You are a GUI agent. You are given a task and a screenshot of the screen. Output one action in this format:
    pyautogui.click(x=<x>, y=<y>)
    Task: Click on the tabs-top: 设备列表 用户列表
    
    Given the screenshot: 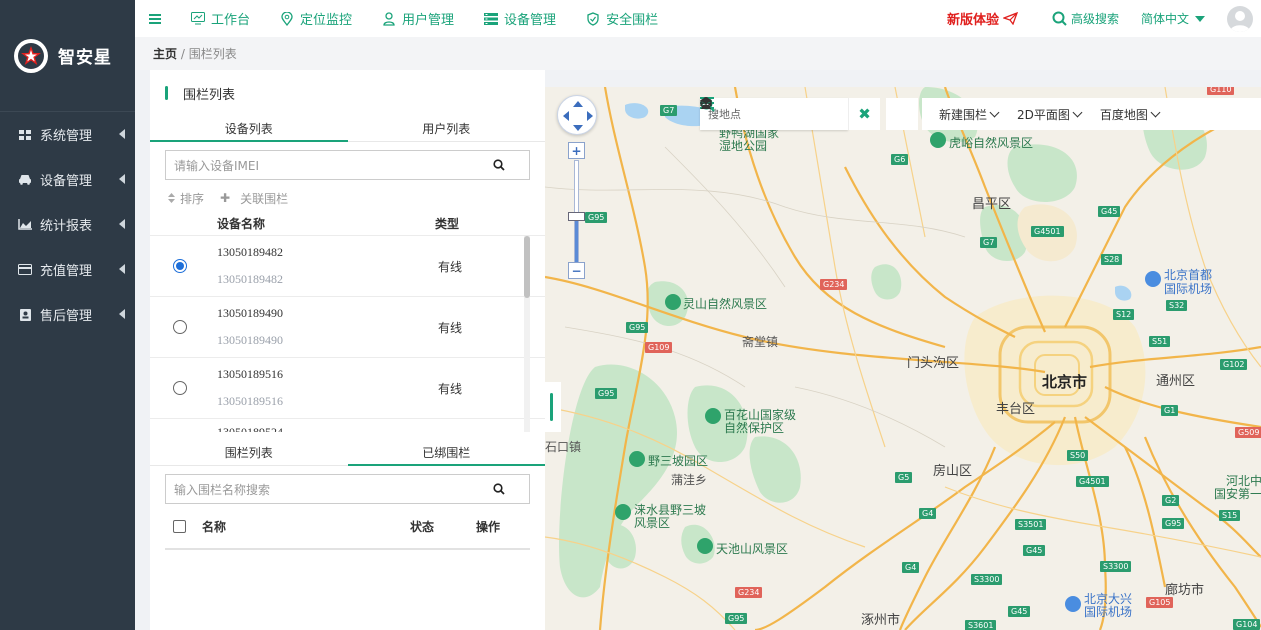 What is the action you would take?
    pyautogui.click(x=347, y=129)
    